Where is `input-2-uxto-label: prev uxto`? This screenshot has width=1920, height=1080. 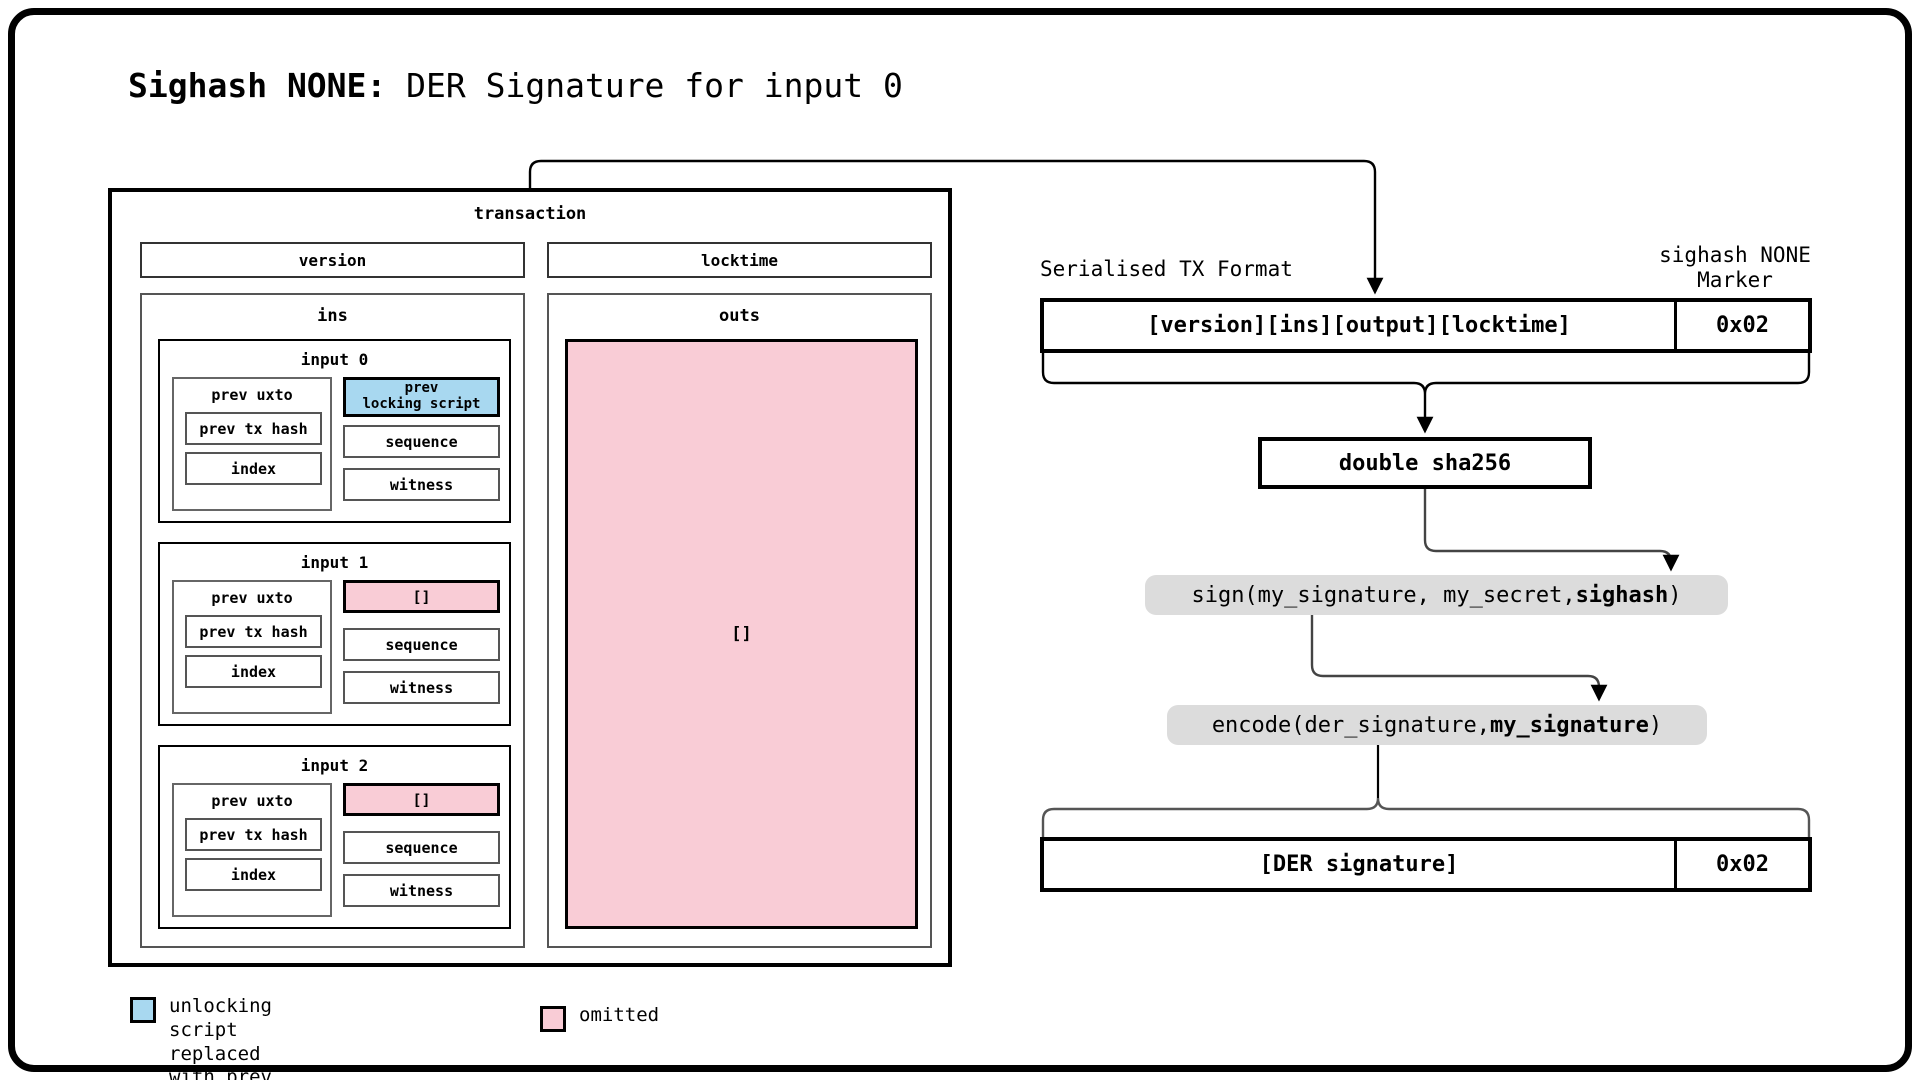
input-2-uxto-label: prev uxto is located at coordinates (252, 801).